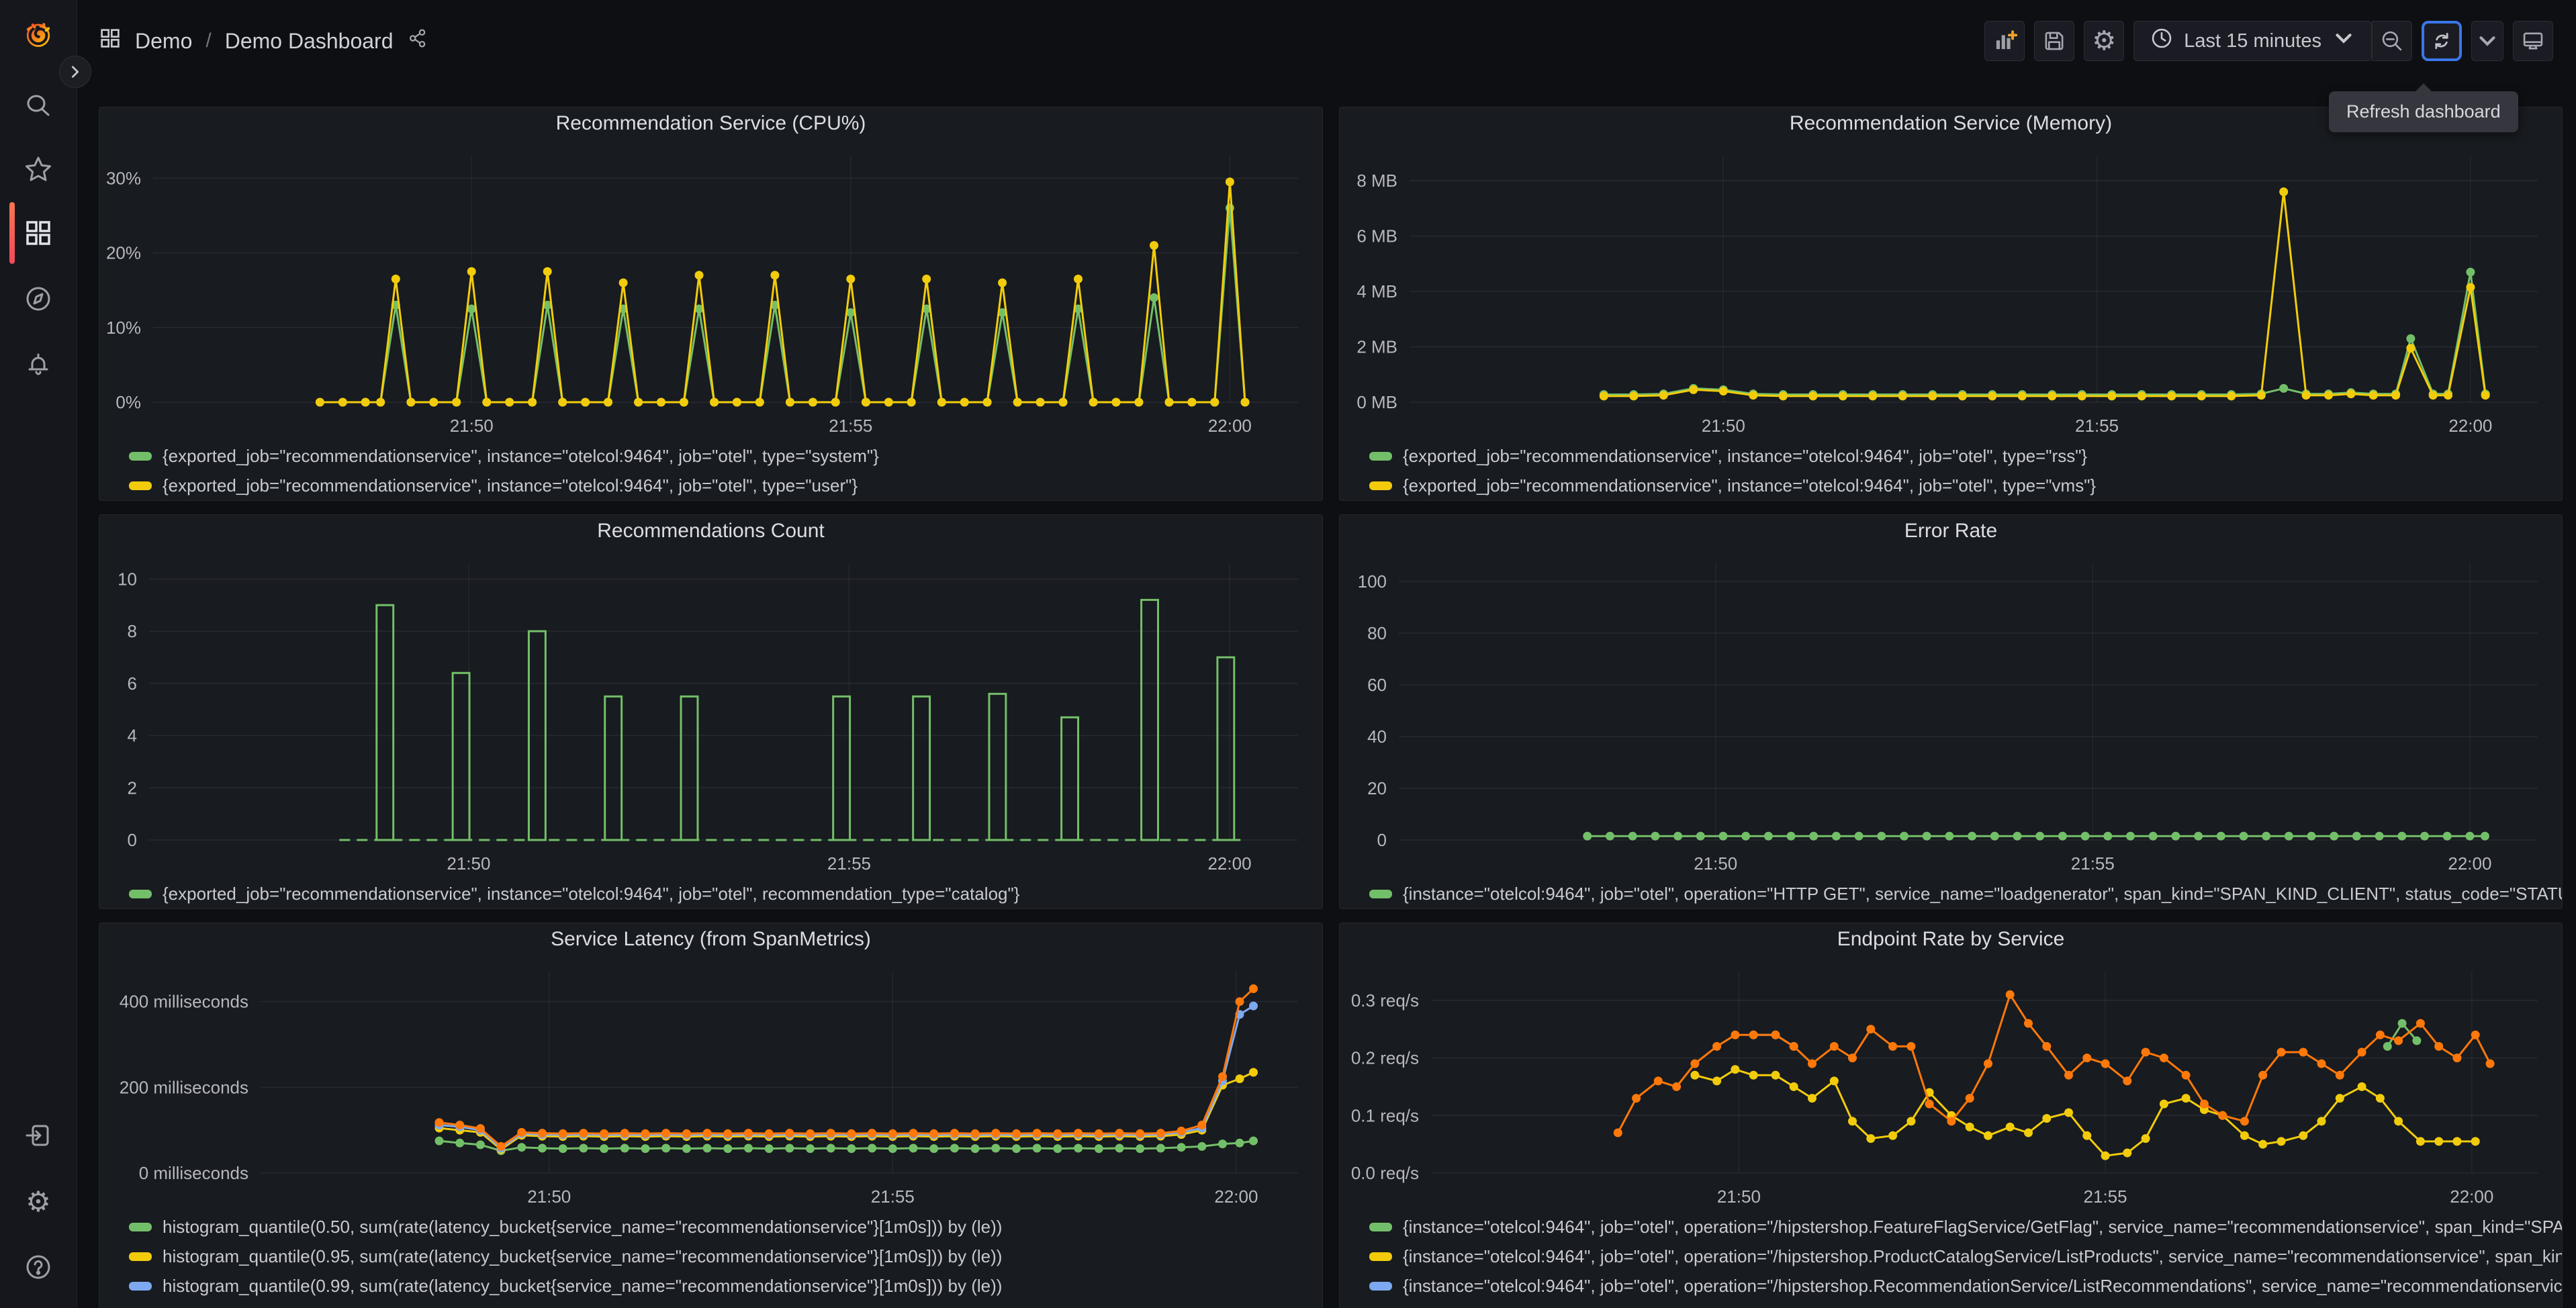 This screenshot has height=1308, width=2576. Describe the element at coordinates (2104, 41) in the screenshot. I see `dashboard-settings-button: ⚙` at that location.